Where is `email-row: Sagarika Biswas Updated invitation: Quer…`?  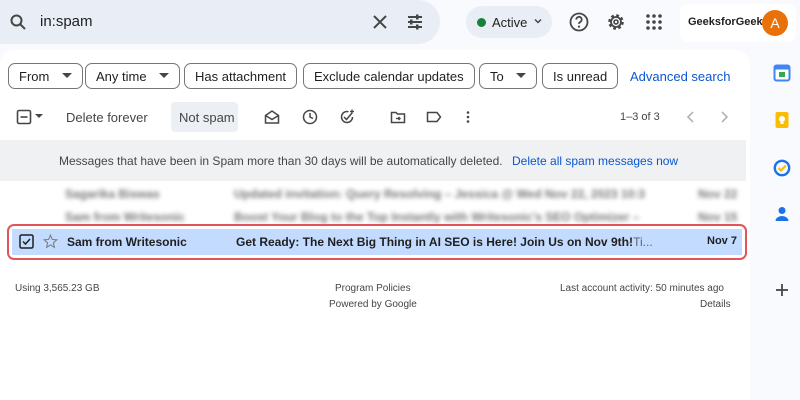 email-row: Sagarika Biswas Updated invitation: Quer… is located at coordinates (373, 194).